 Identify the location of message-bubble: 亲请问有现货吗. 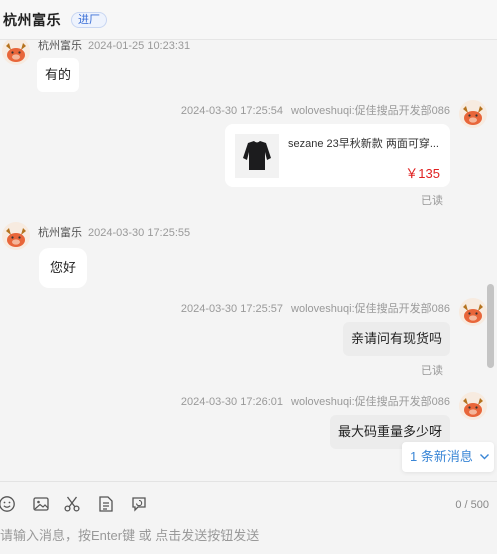
(396, 339).